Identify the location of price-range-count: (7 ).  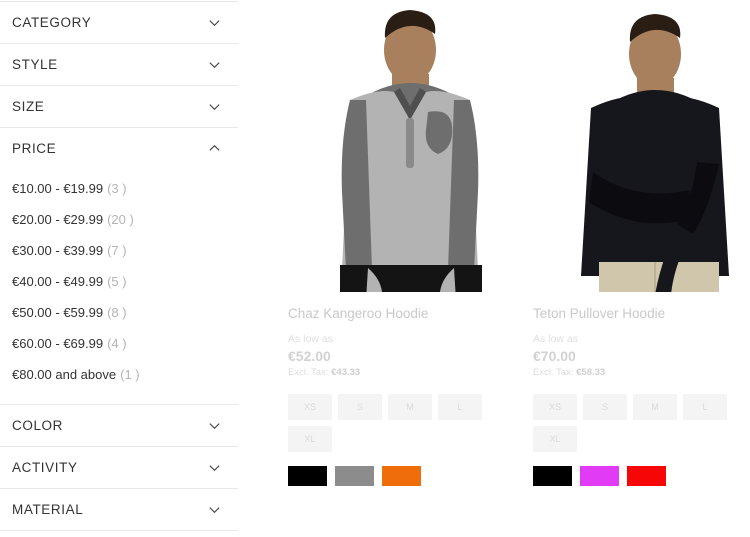
(117, 250).